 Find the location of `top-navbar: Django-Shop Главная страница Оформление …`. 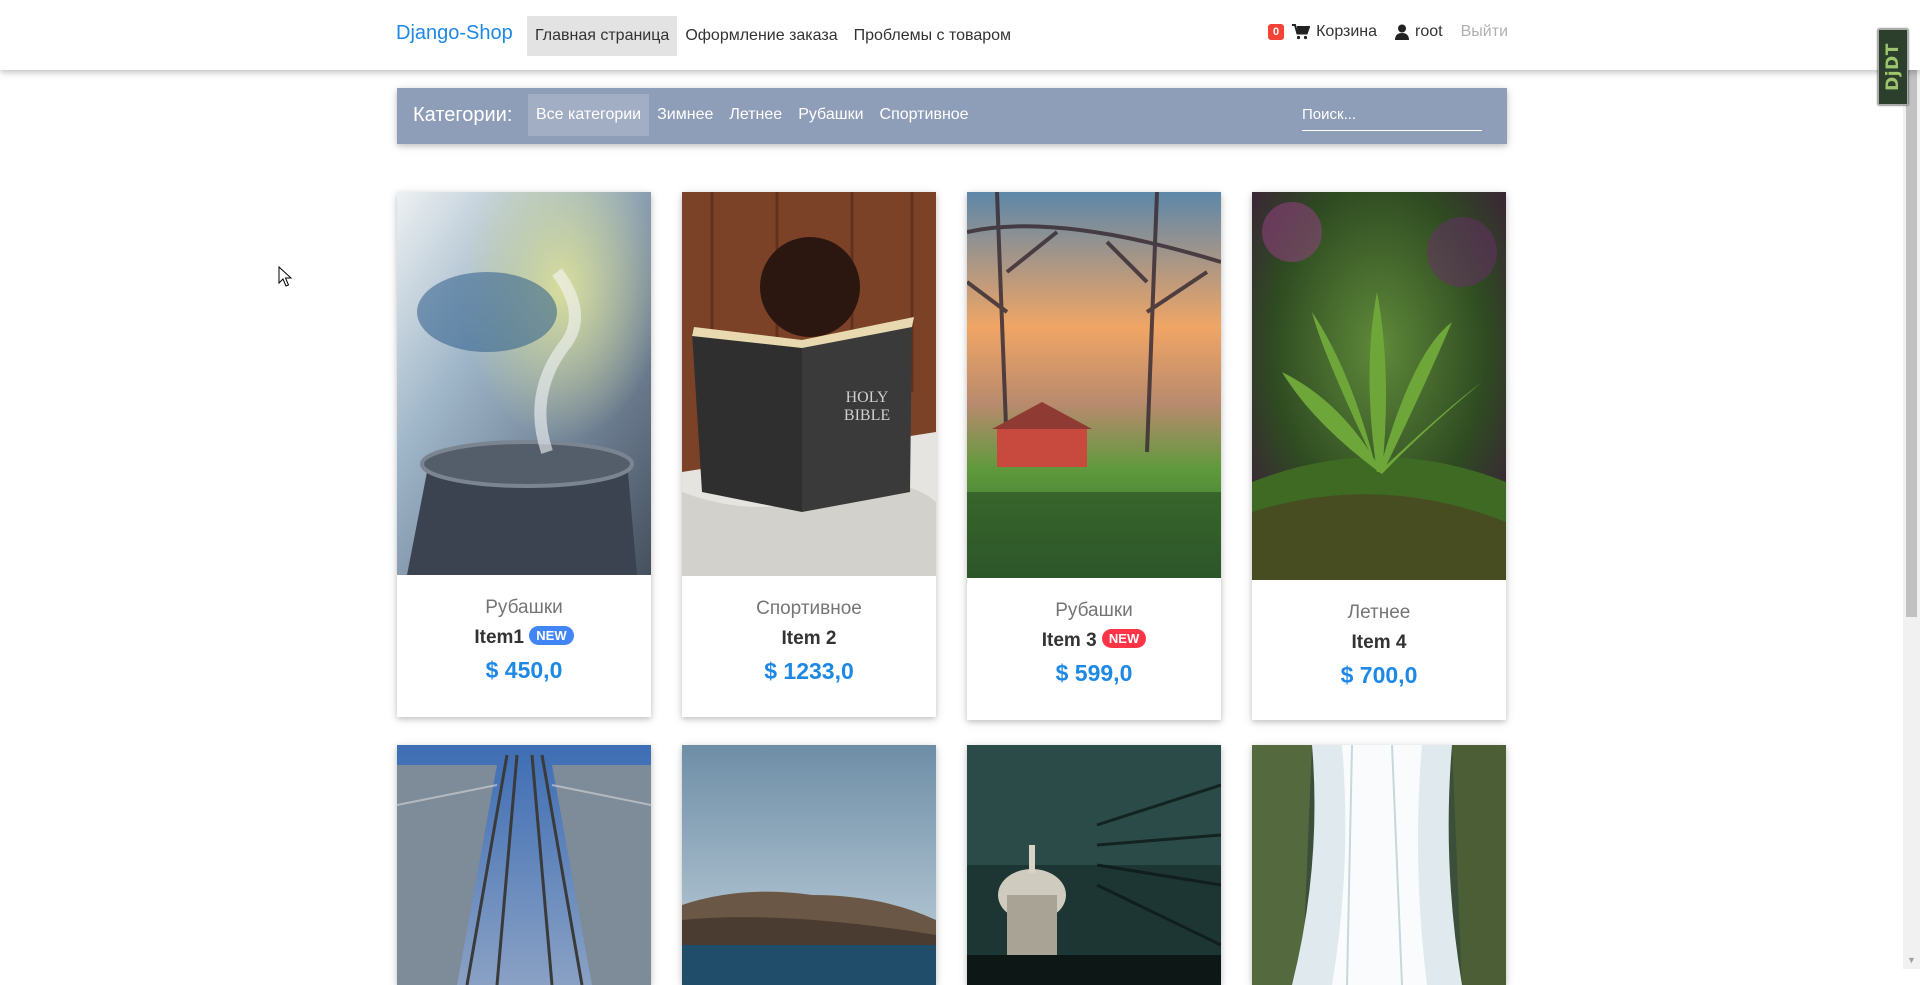

top-navbar: Django-Shop Главная страница Оформление … is located at coordinates (960, 35).